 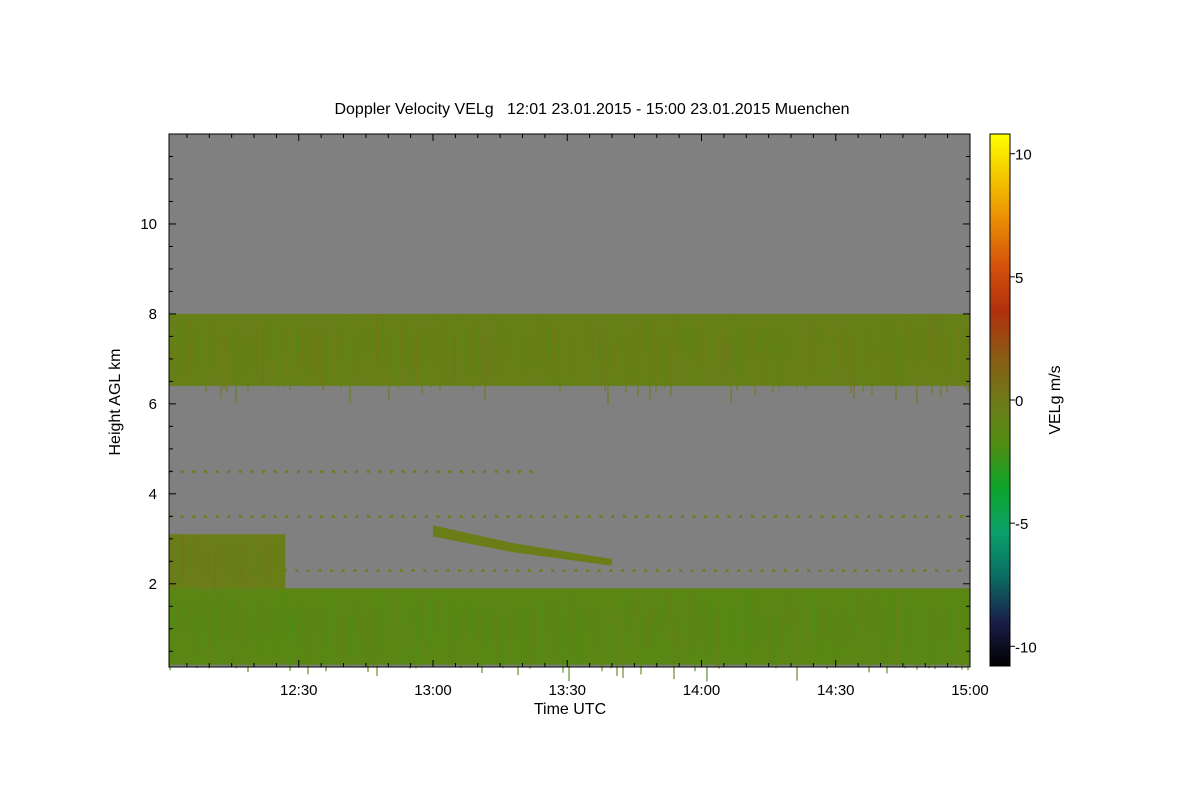 What do you see at coordinates (115, 401) in the screenshot?
I see `y-axis-label: Height AGL km` at bounding box center [115, 401].